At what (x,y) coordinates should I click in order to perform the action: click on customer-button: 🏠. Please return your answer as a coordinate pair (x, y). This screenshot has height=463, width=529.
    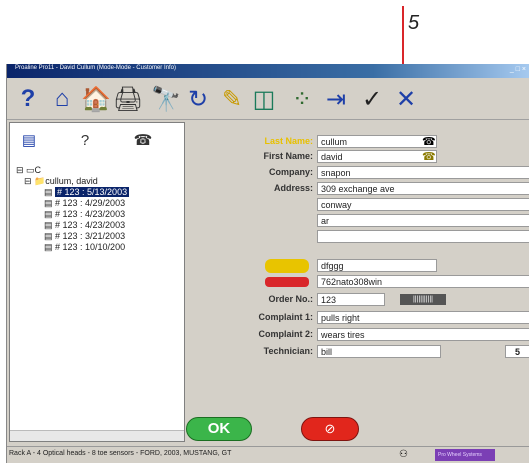
    Looking at the image, I should click on (96, 99).